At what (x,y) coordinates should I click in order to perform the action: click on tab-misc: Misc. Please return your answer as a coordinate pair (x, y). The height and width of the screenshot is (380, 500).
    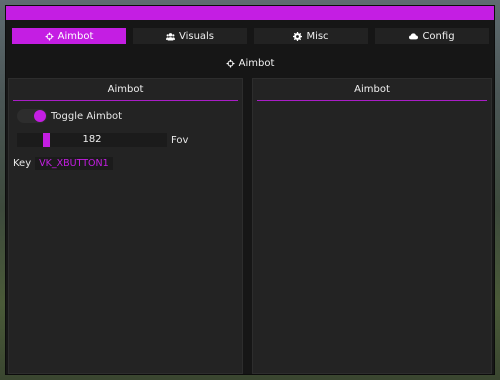
    Looking at the image, I should click on (311, 36).